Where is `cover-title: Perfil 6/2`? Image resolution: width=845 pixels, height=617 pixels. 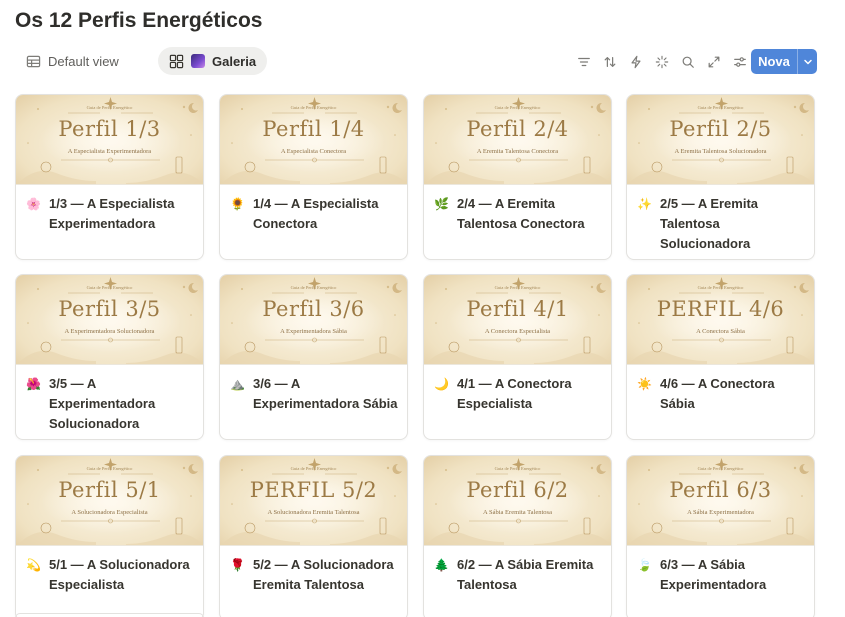 cover-title: Perfil 6/2 is located at coordinates (517, 490).